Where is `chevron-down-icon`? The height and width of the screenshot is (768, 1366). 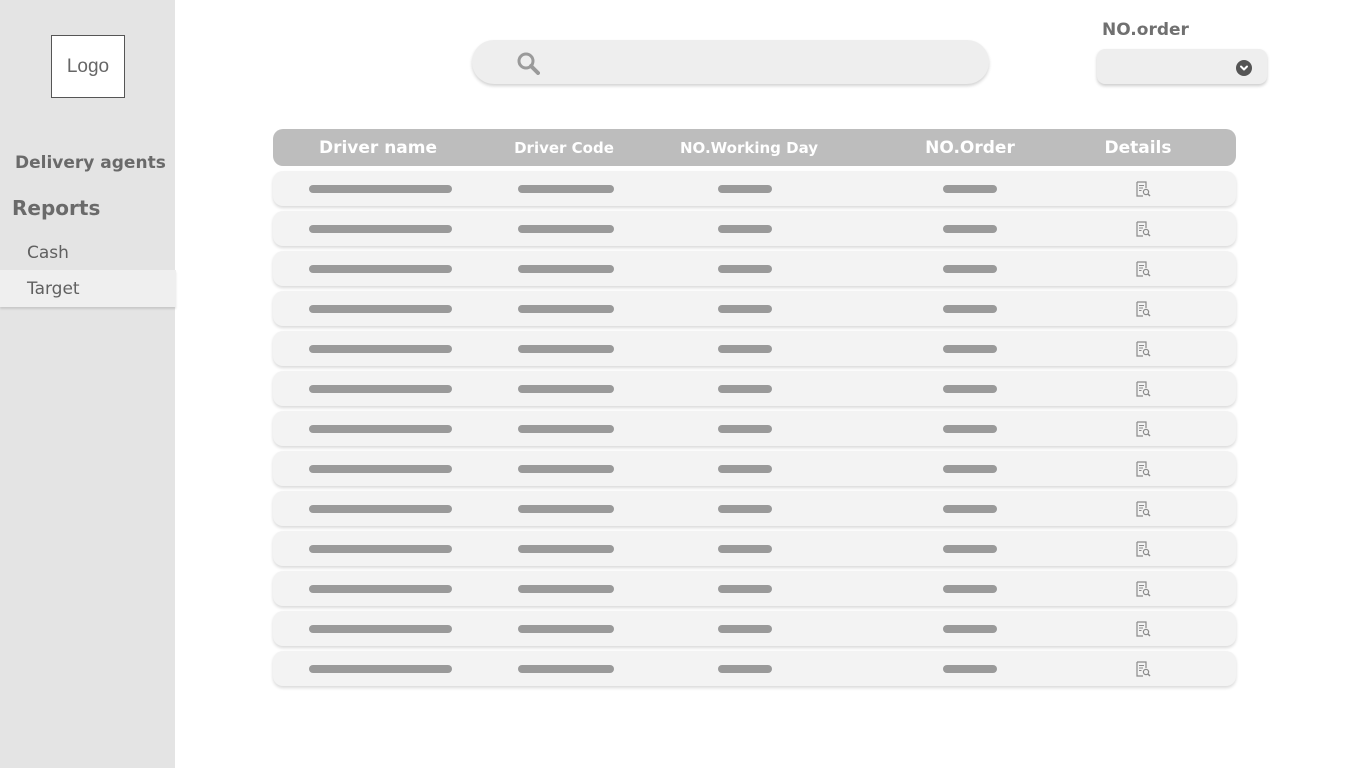 chevron-down-icon is located at coordinates (1244, 68).